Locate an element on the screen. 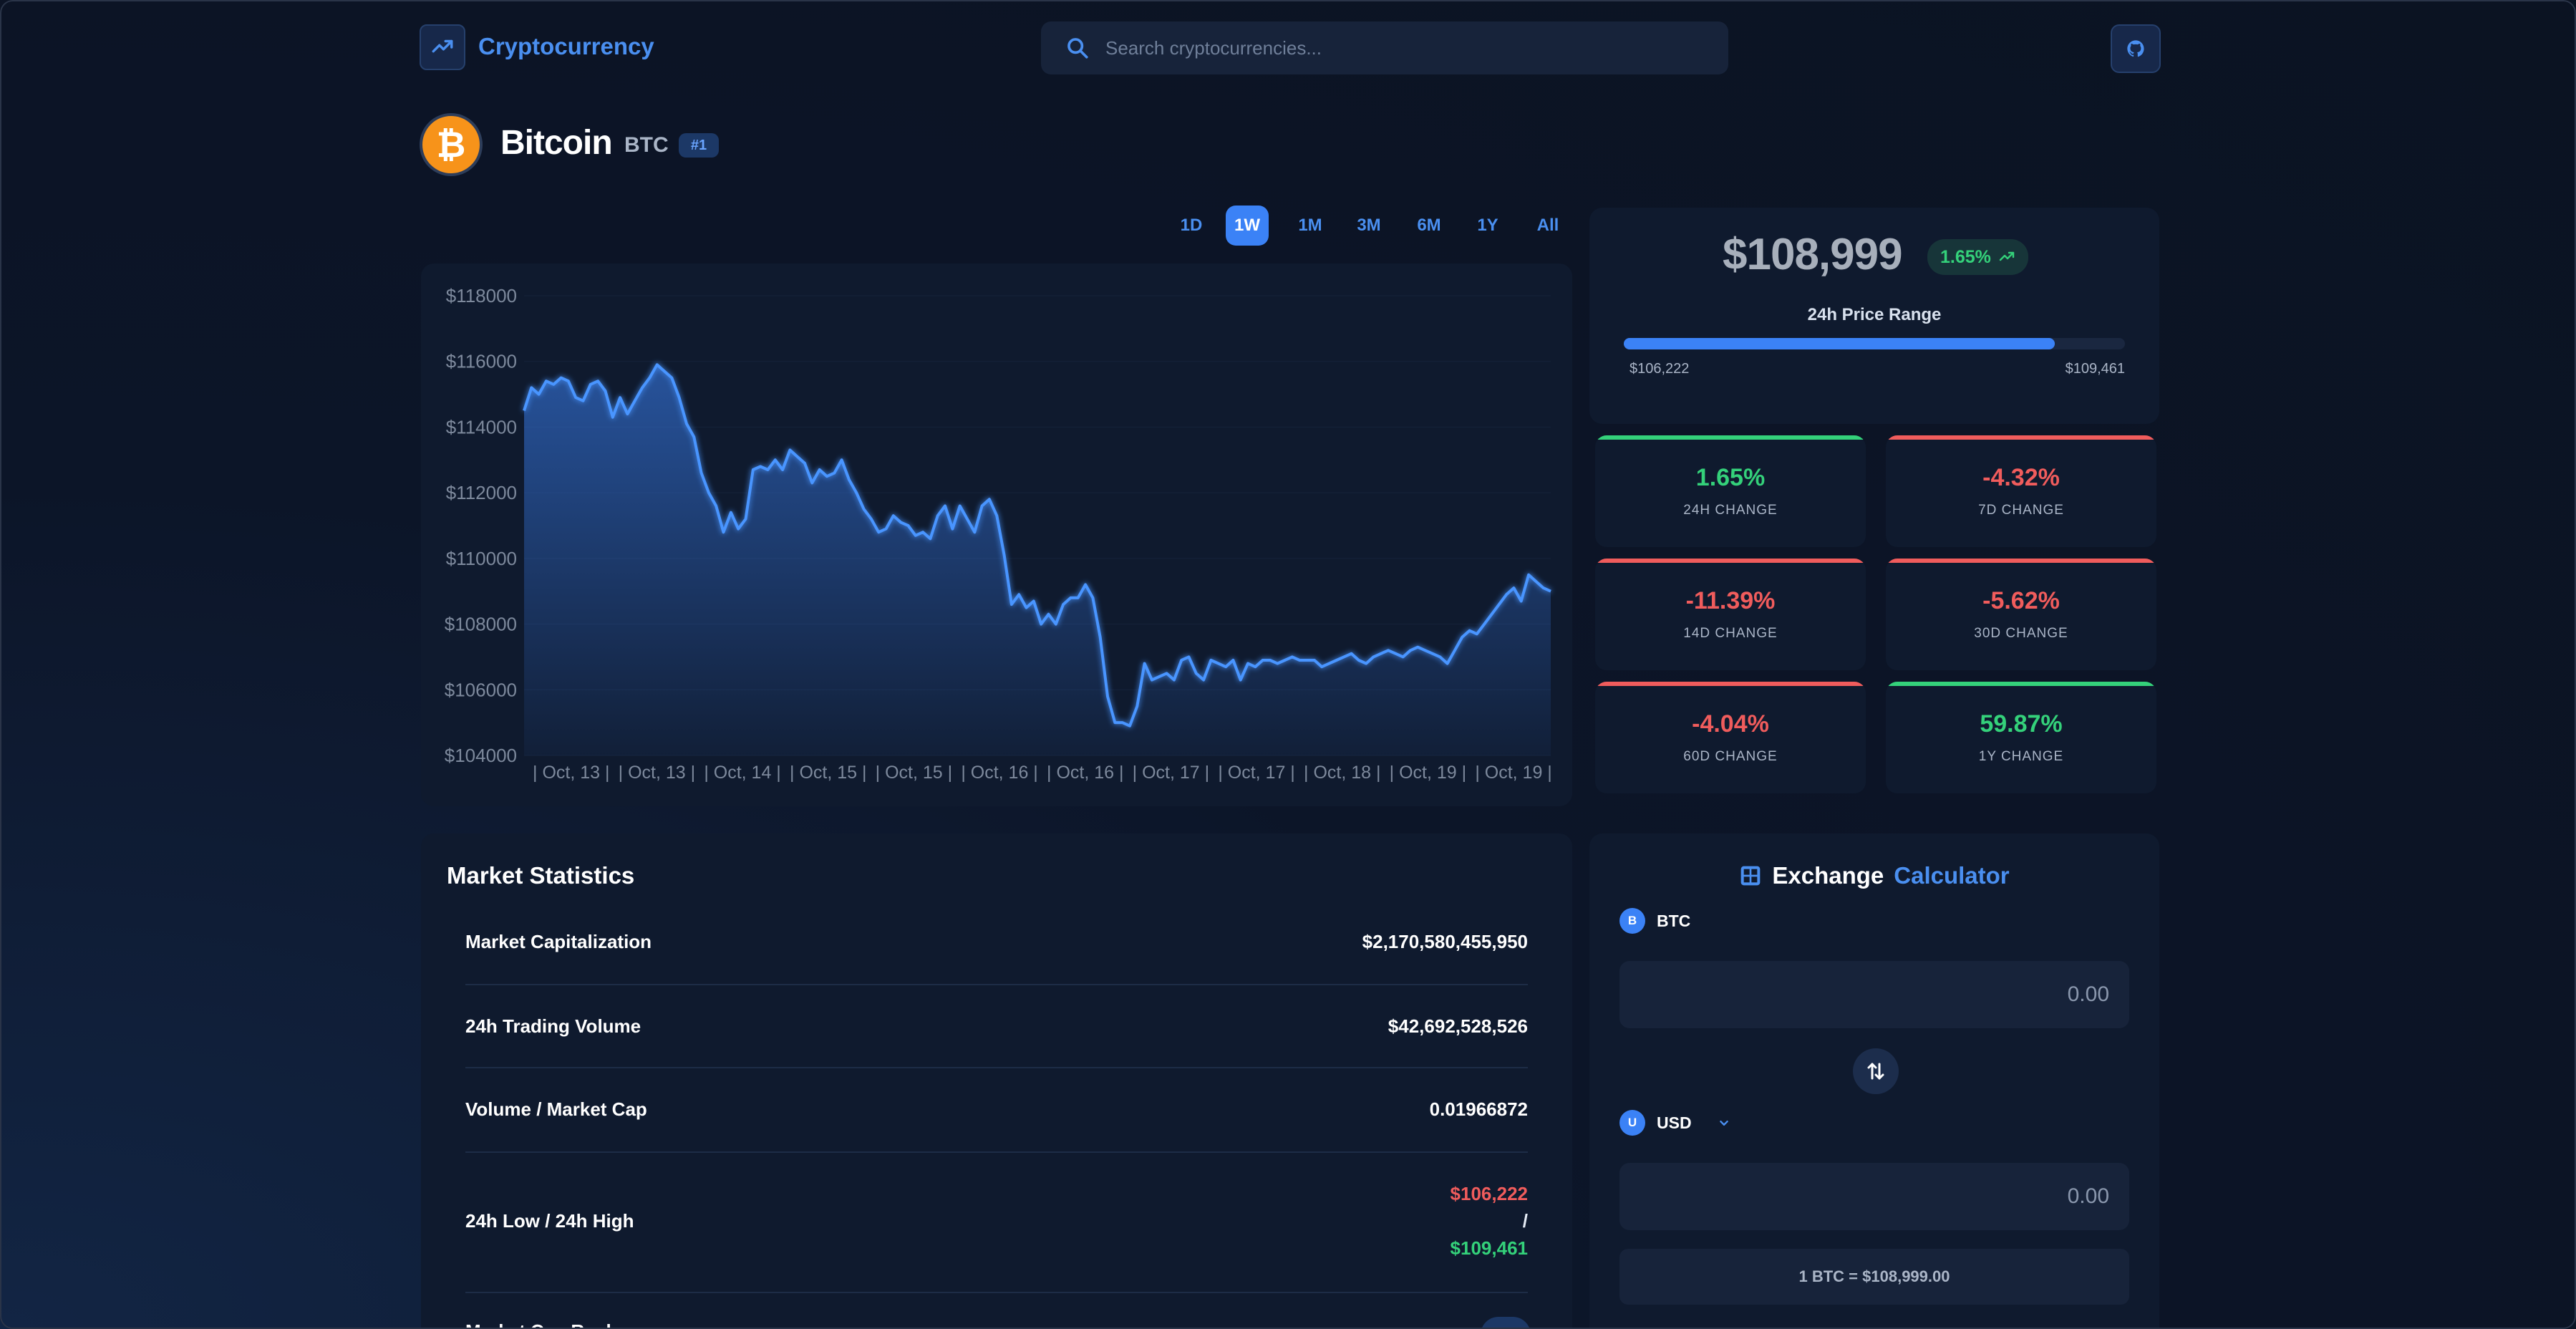 This screenshot has width=2576, height=1329. change-label: 60D CHANGE is located at coordinates (1731, 756).